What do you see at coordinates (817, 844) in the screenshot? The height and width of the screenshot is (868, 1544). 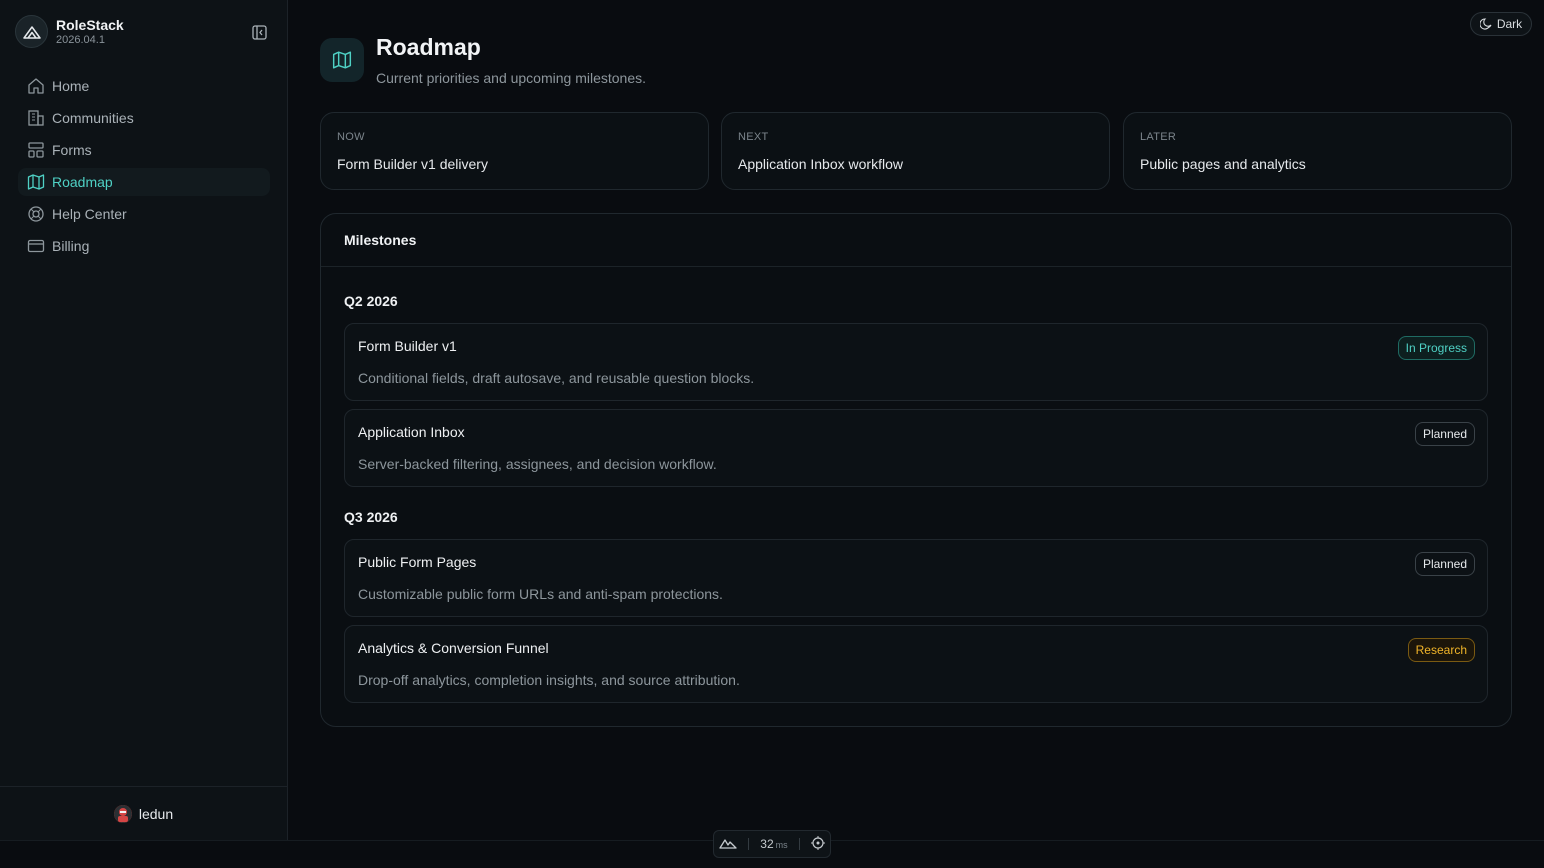 I see `inspect-target-icon` at bounding box center [817, 844].